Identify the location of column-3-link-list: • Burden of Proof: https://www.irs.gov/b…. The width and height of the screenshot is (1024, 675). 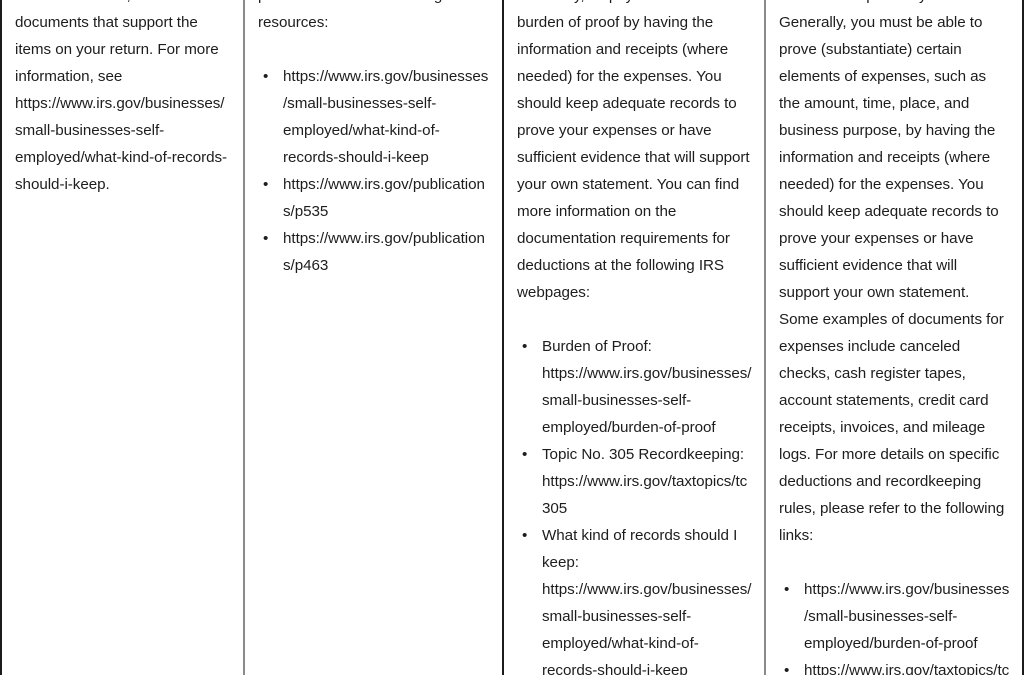
(634, 504).